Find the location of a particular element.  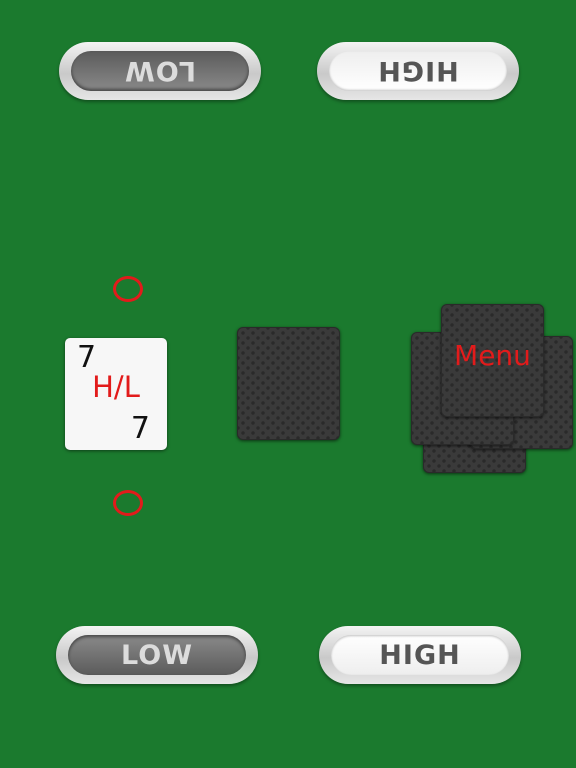

current-card: 7 H/L 7 is located at coordinates (116, 394).